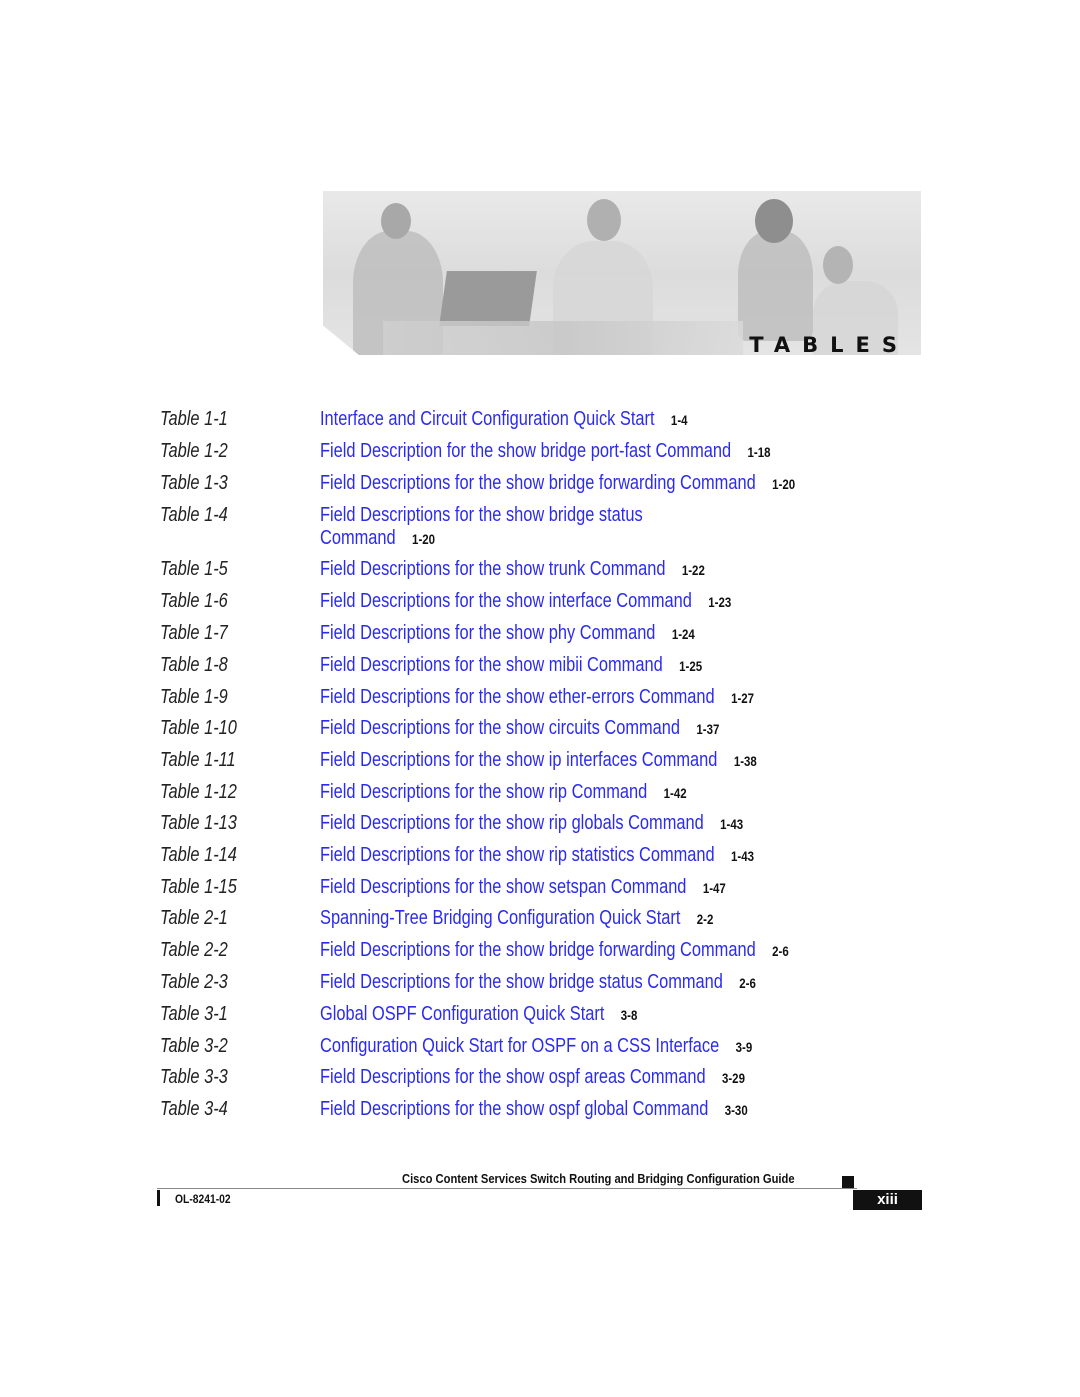 The width and height of the screenshot is (1080, 1397). I want to click on toc-title: Global OSPF Configuration Quick Start 3-8, so click(478, 1014).